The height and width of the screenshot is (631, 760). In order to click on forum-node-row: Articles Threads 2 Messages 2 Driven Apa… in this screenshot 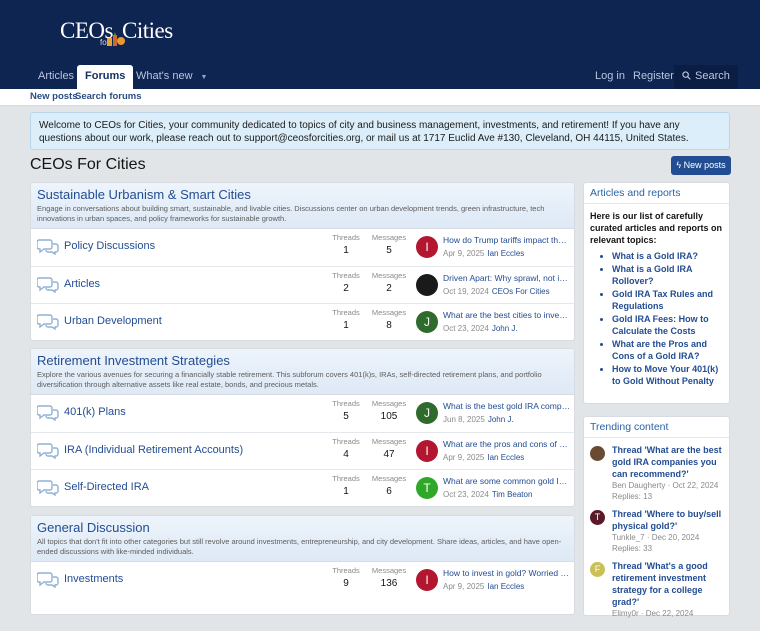, I will do `click(302, 284)`.